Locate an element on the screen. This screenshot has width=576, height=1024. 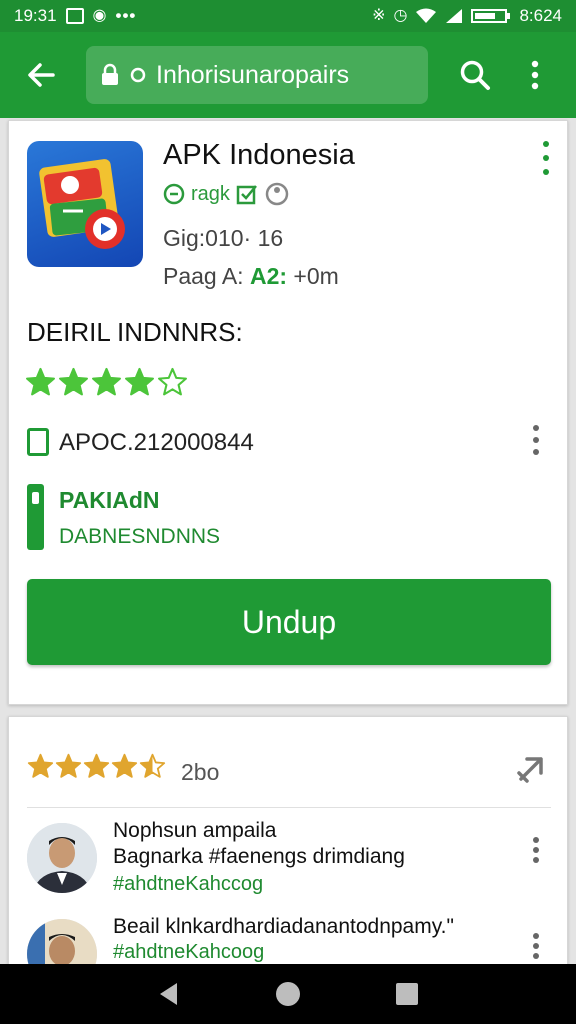
globe-icon is located at coordinates (277, 194).